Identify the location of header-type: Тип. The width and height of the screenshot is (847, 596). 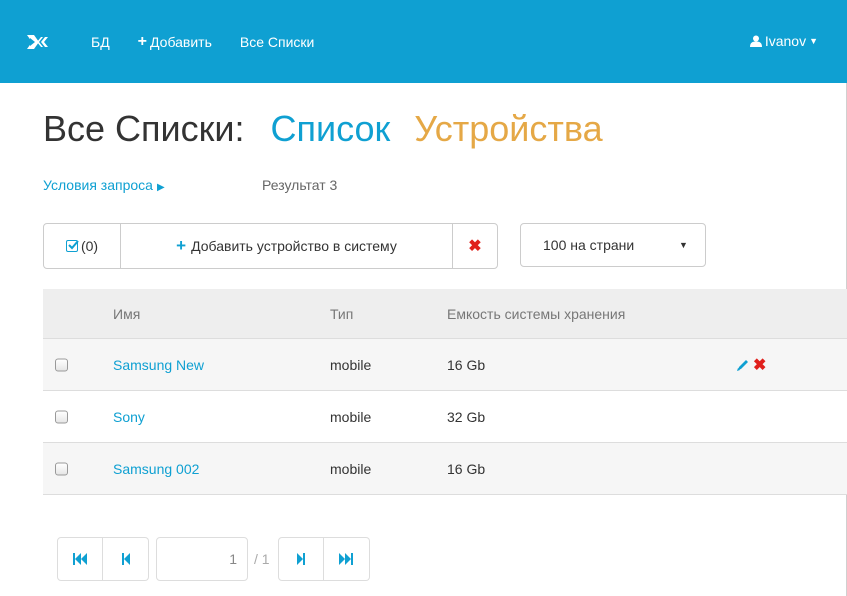
(341, 314).